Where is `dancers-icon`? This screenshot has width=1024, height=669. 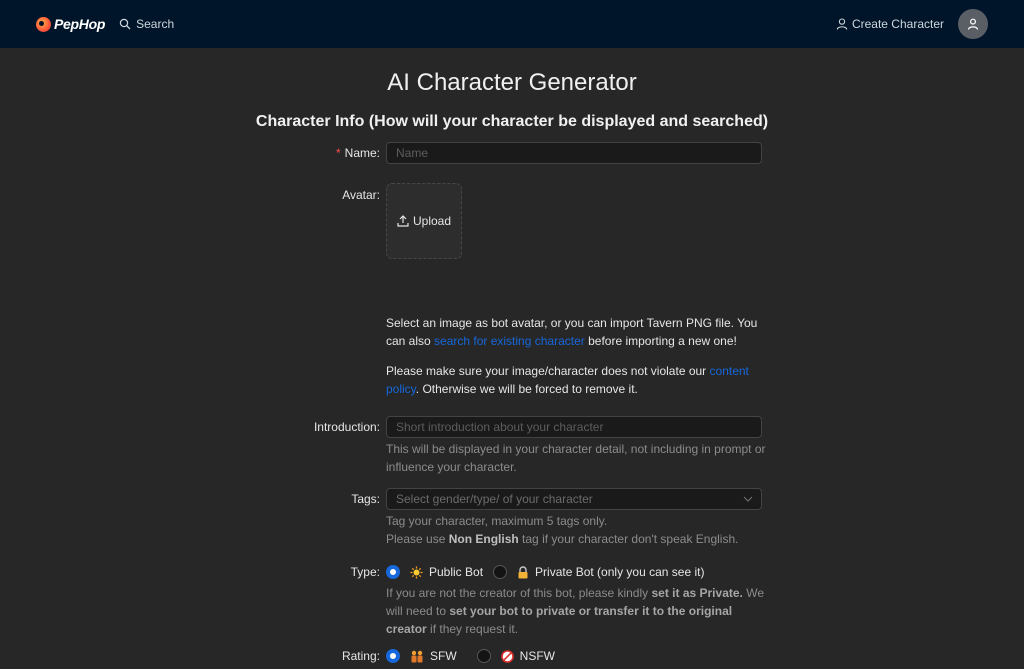 dancers-icon is located at coordinates (417, 656).